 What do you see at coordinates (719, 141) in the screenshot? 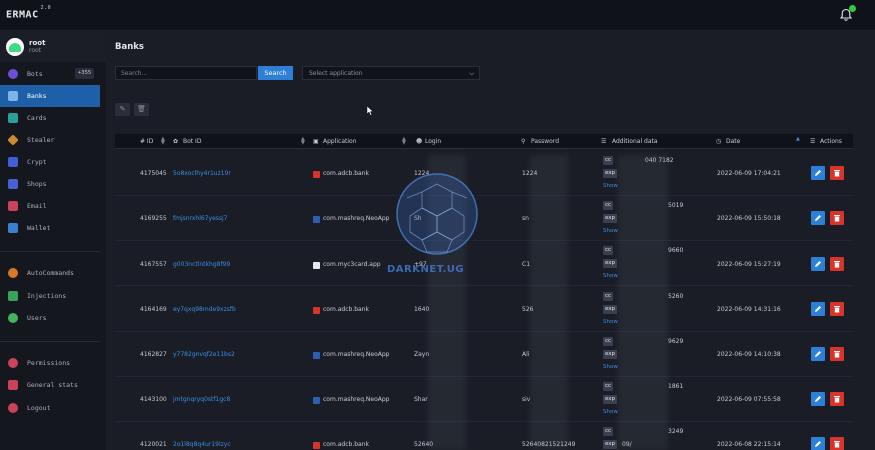
I see `clock-icon: ◷` at bounding box center [719, 141].